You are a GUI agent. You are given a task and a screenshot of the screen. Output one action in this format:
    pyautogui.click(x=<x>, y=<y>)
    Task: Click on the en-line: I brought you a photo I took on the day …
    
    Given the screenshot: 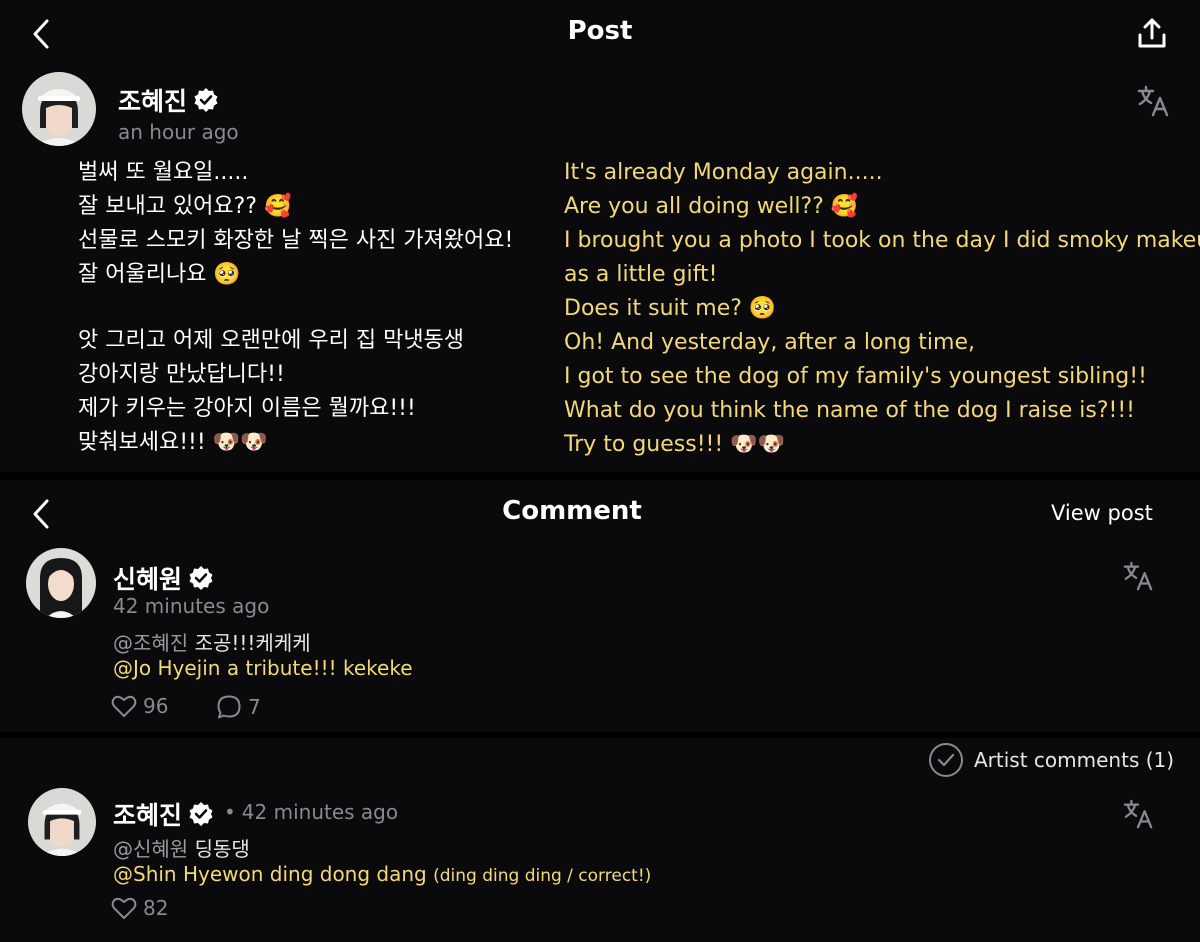 What is the action you would take?
    pyautogui.click(x=882, y=240)
    